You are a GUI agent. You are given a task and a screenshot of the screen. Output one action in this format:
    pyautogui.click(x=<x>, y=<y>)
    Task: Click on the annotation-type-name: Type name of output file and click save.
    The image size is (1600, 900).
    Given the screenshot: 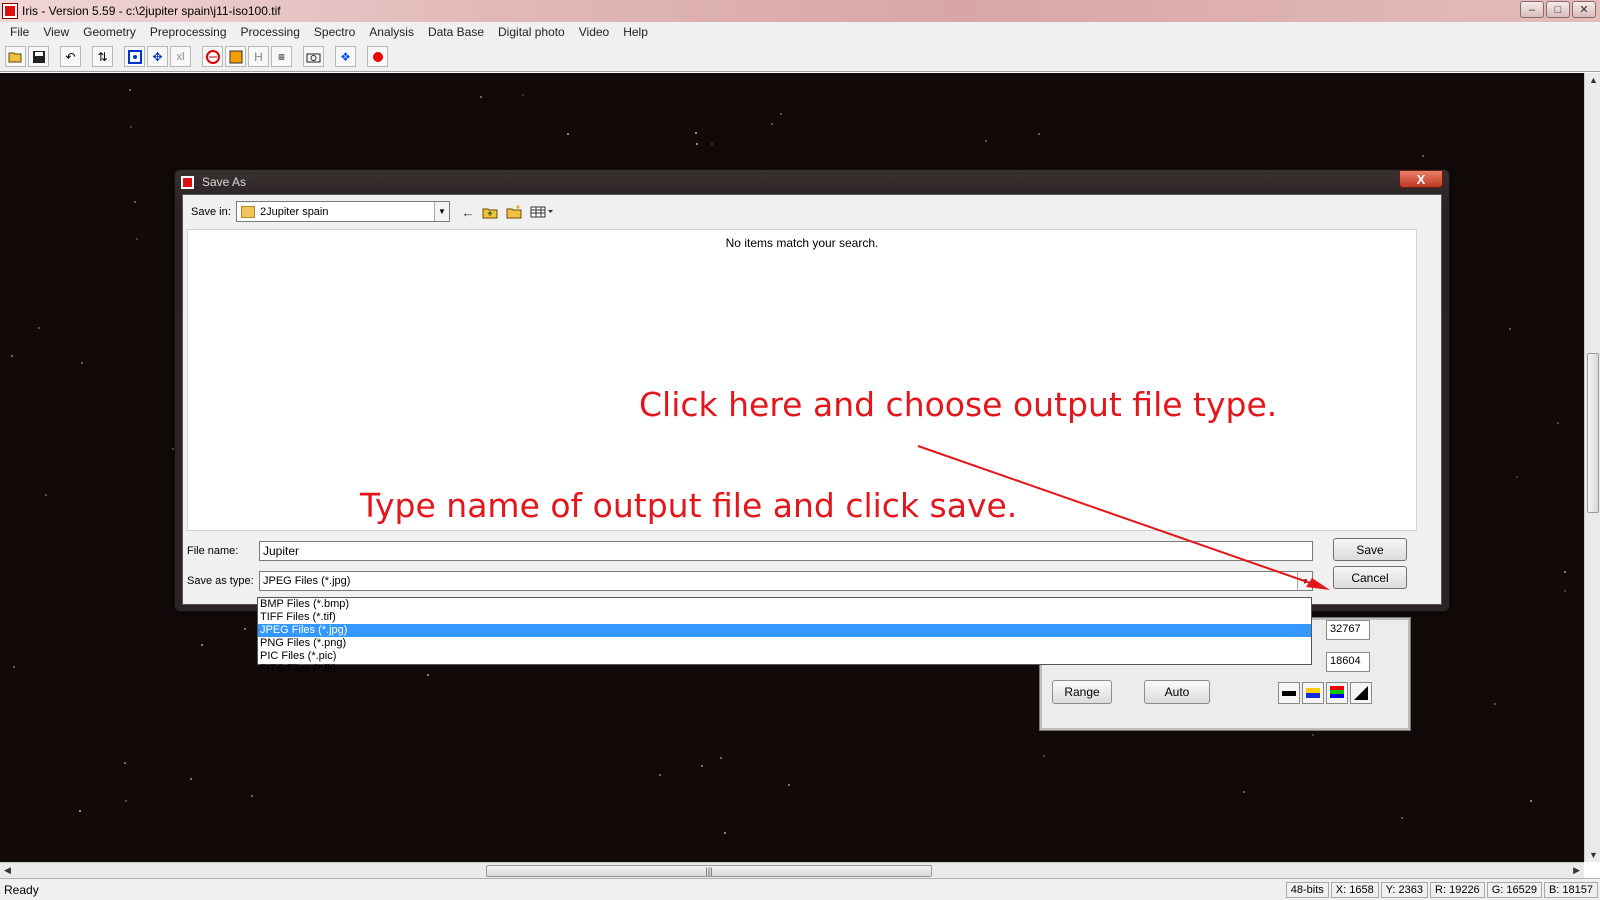 What is the action you would take?
    pyautogui.click(x=689, y=505)
    